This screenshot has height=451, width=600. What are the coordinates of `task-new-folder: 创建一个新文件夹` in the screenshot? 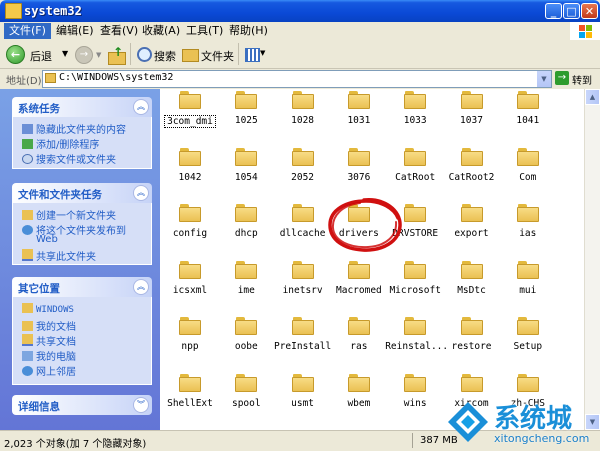 It's located at (69, 214).